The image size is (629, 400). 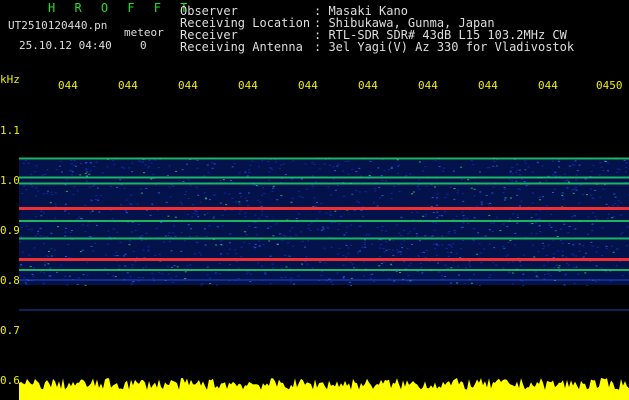 I want to click on y-tick-label: 0.6, so click(x=10, y=380).